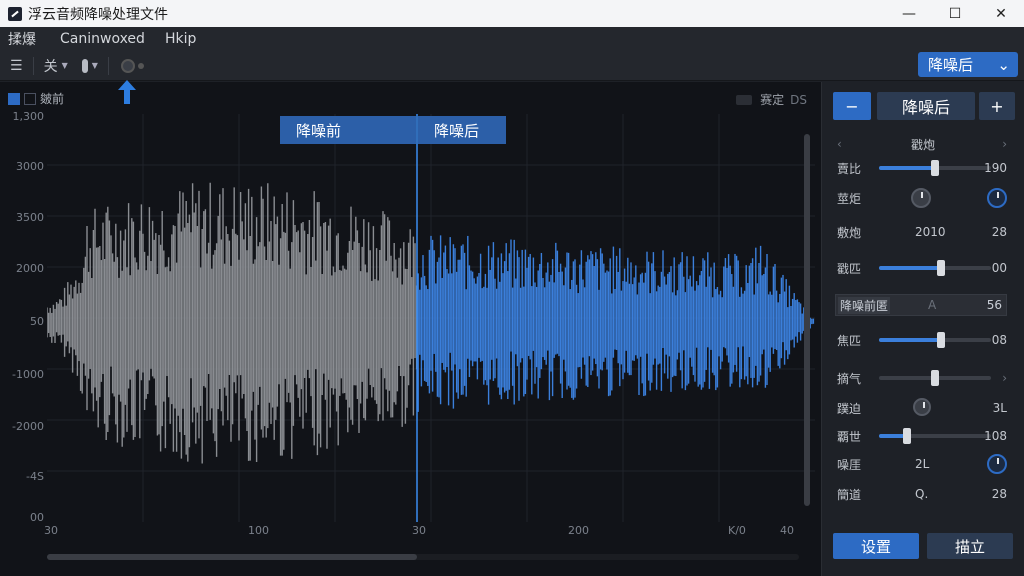 The width and height of the screenshot is (1024, 576). I want to click on title-bar: 浮云音频降噪处理文件 — ☐ ✕, so click(512, 13).